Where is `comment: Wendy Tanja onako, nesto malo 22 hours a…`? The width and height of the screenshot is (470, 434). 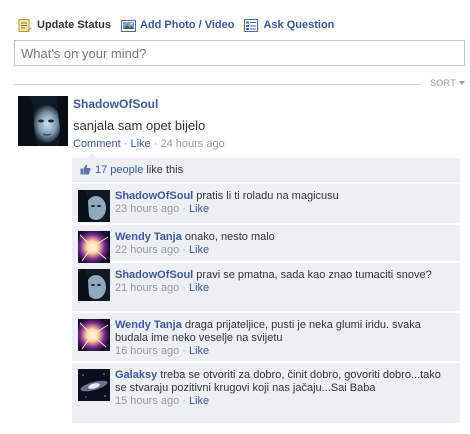
comment: Wendy Tanja onako, nesto malo 22 hours a… is located at coordinates (266, 244).